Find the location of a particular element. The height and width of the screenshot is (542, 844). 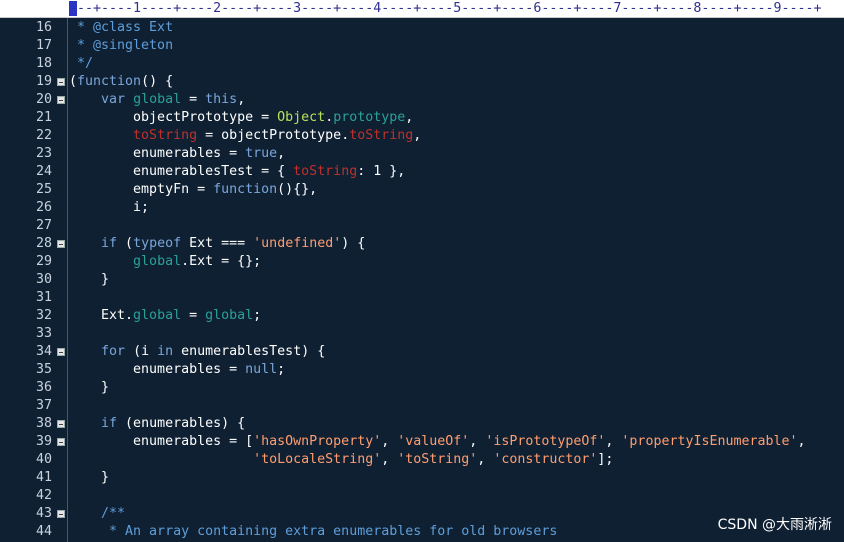

code-token: in is located at coordinates (165, 351).